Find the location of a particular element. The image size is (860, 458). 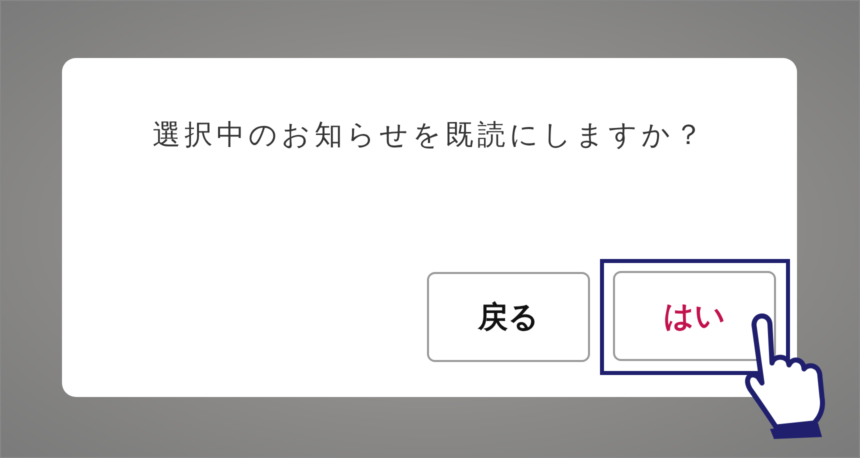

back-button: 戻る is located at coordinates (508, 317).